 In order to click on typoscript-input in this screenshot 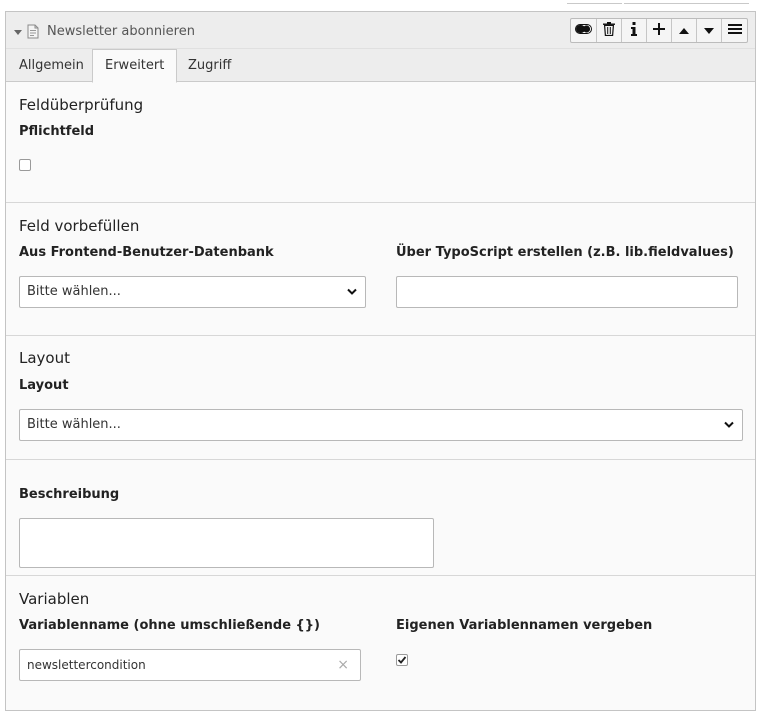, I will do `click(567, 292)`.